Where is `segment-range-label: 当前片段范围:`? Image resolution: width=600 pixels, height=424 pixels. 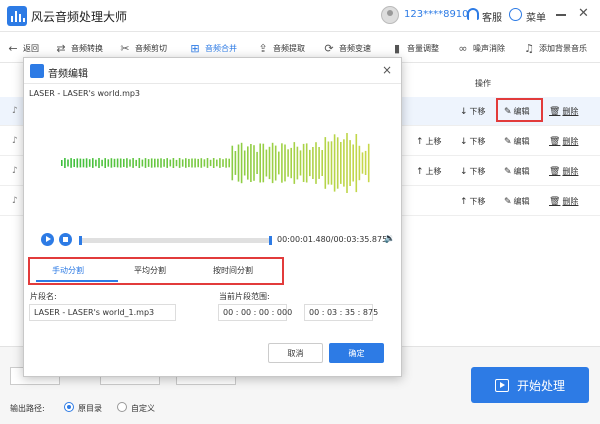
segment-range-label: 当前片段范围: is located at coordinates (244, 296).